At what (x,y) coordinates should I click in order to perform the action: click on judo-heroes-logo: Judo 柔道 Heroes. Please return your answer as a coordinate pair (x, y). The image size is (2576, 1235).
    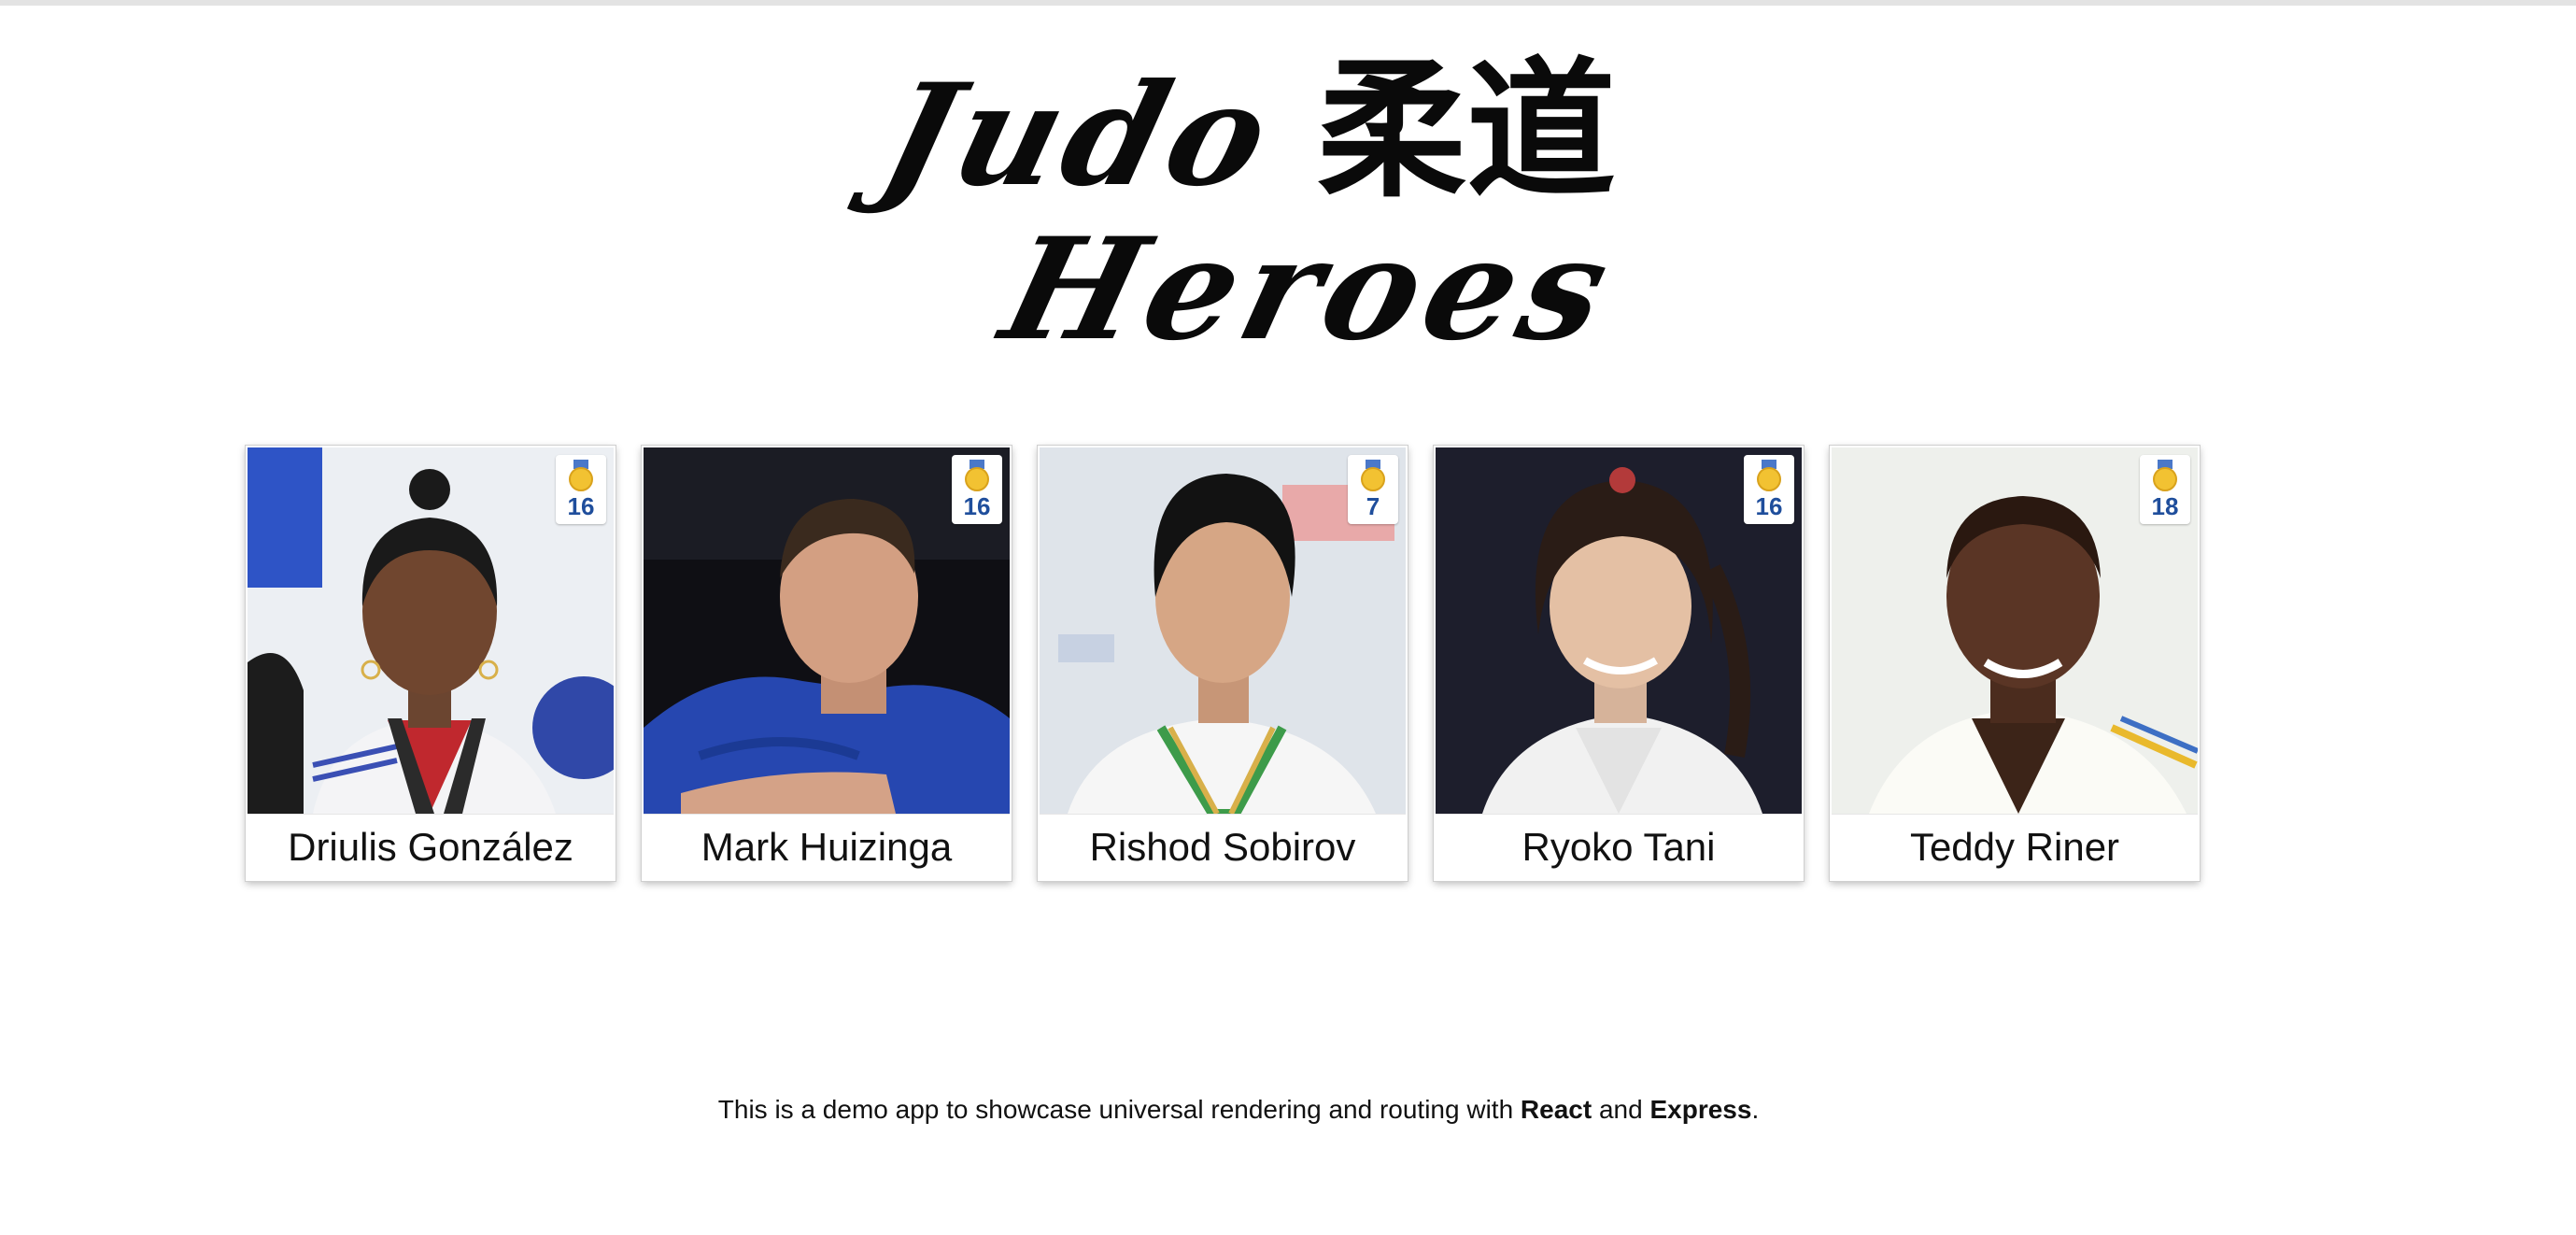
    Looking at the image, I should click on (1249, 208).